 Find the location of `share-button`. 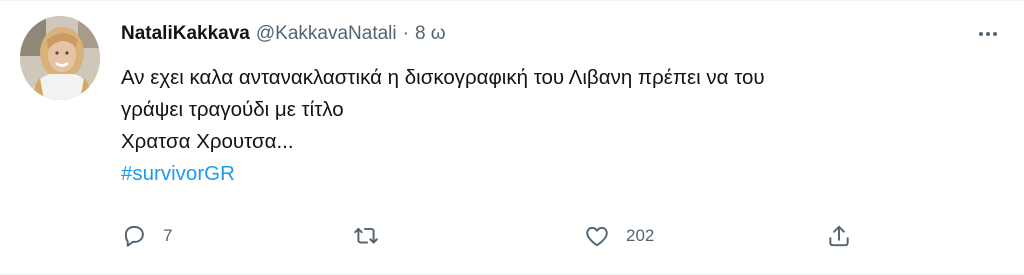

share-button is located at coordinates (847, 236).